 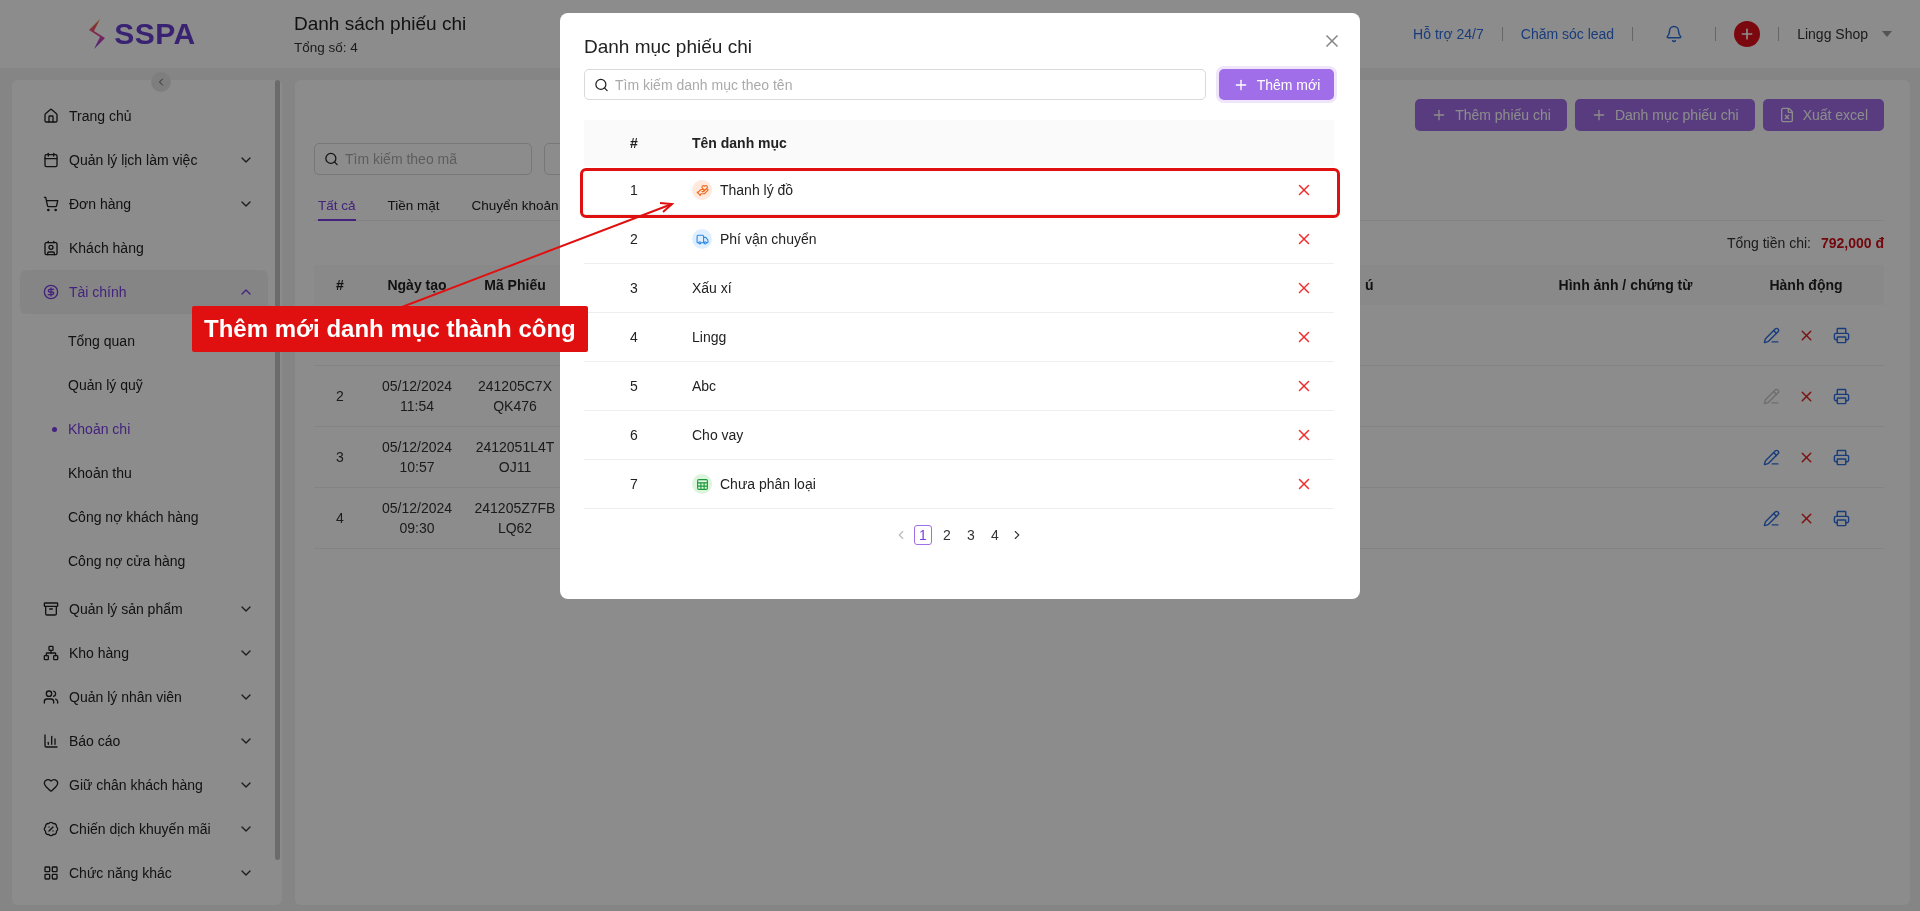 What do you see at coordinates (709, 337) in the screenshot?
I see `category-name: Lingg` at bounding box center [709, 337].